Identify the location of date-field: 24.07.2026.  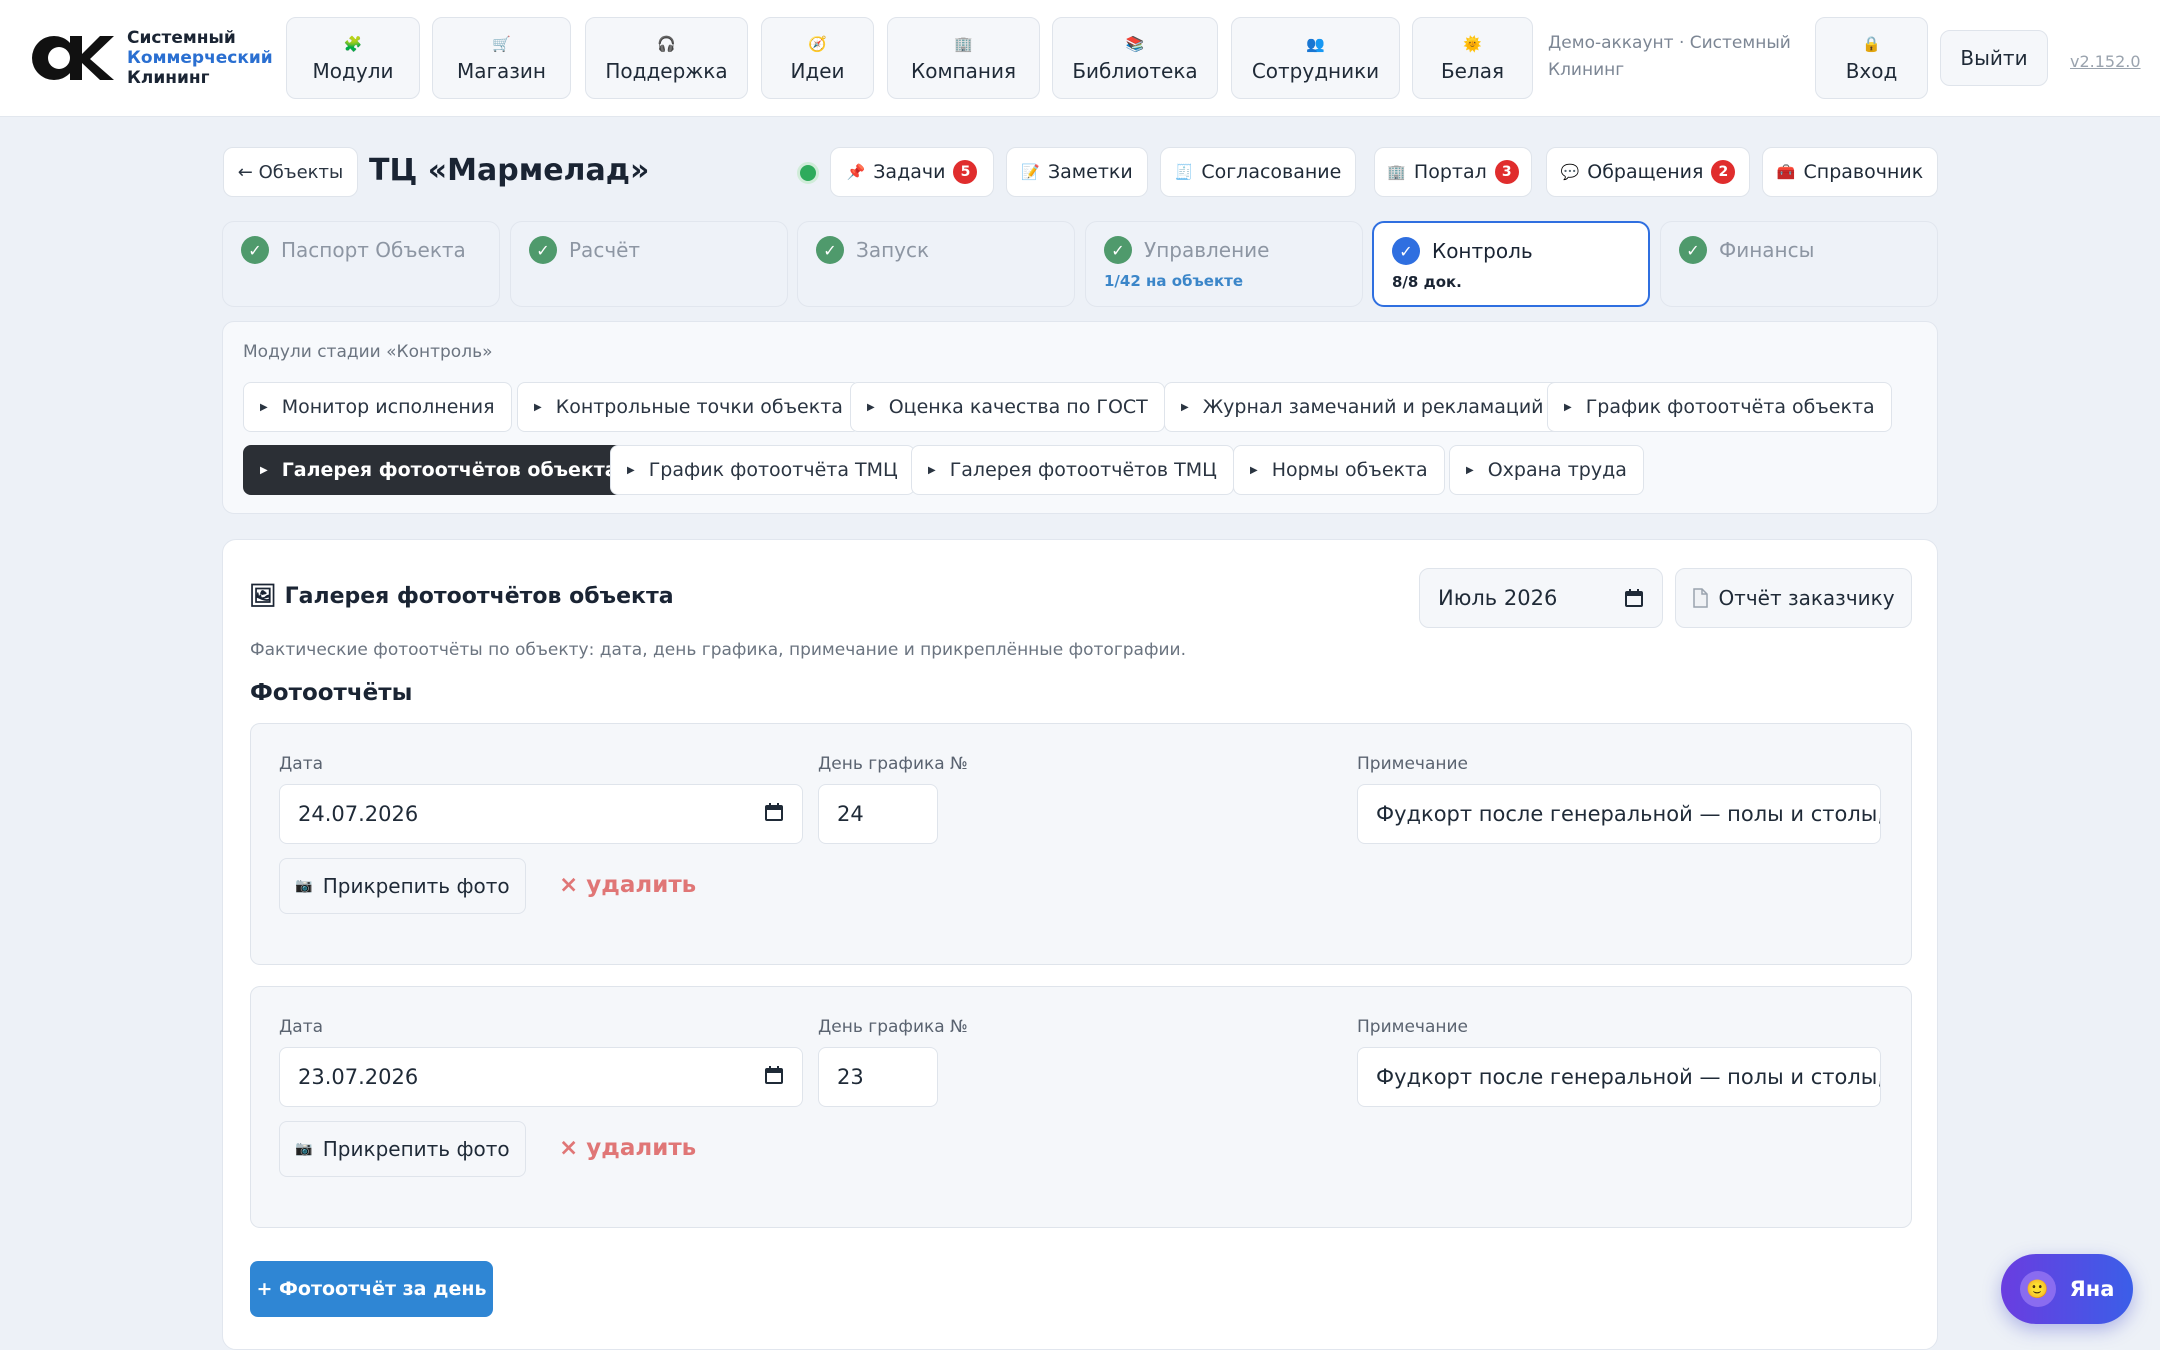
(541, 814).